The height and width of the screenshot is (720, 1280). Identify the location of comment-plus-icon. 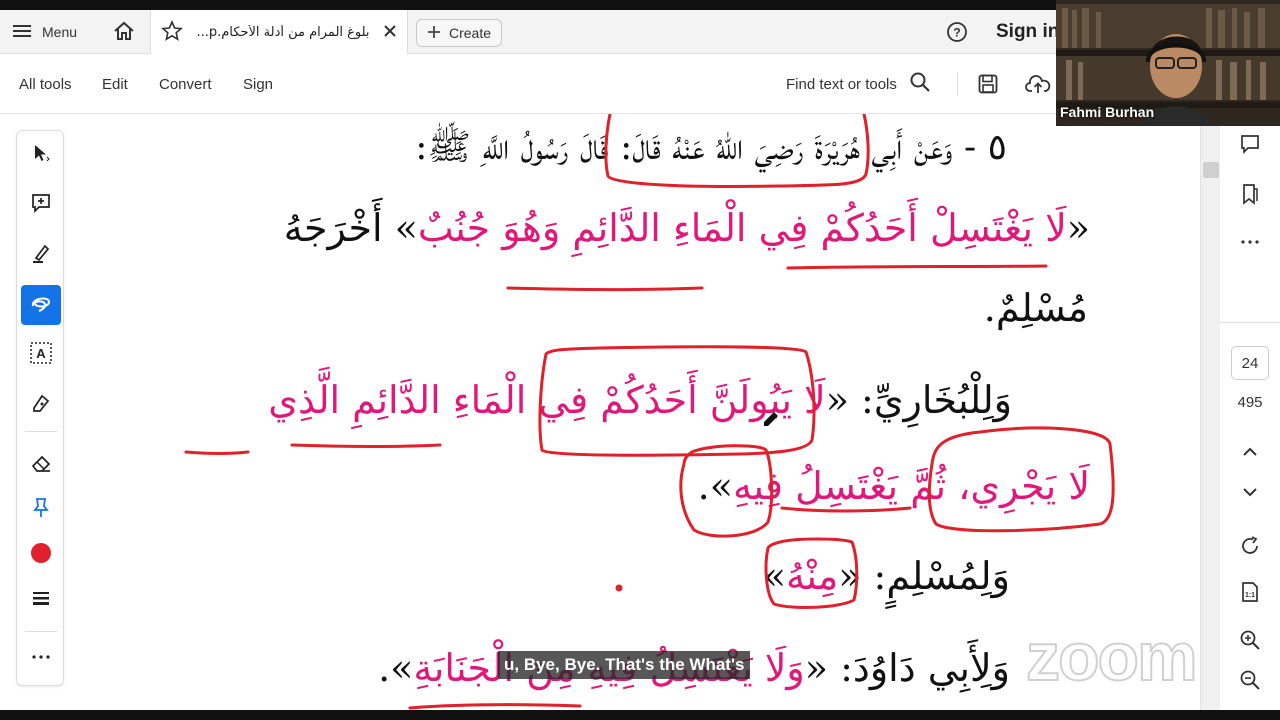
(41, 205).